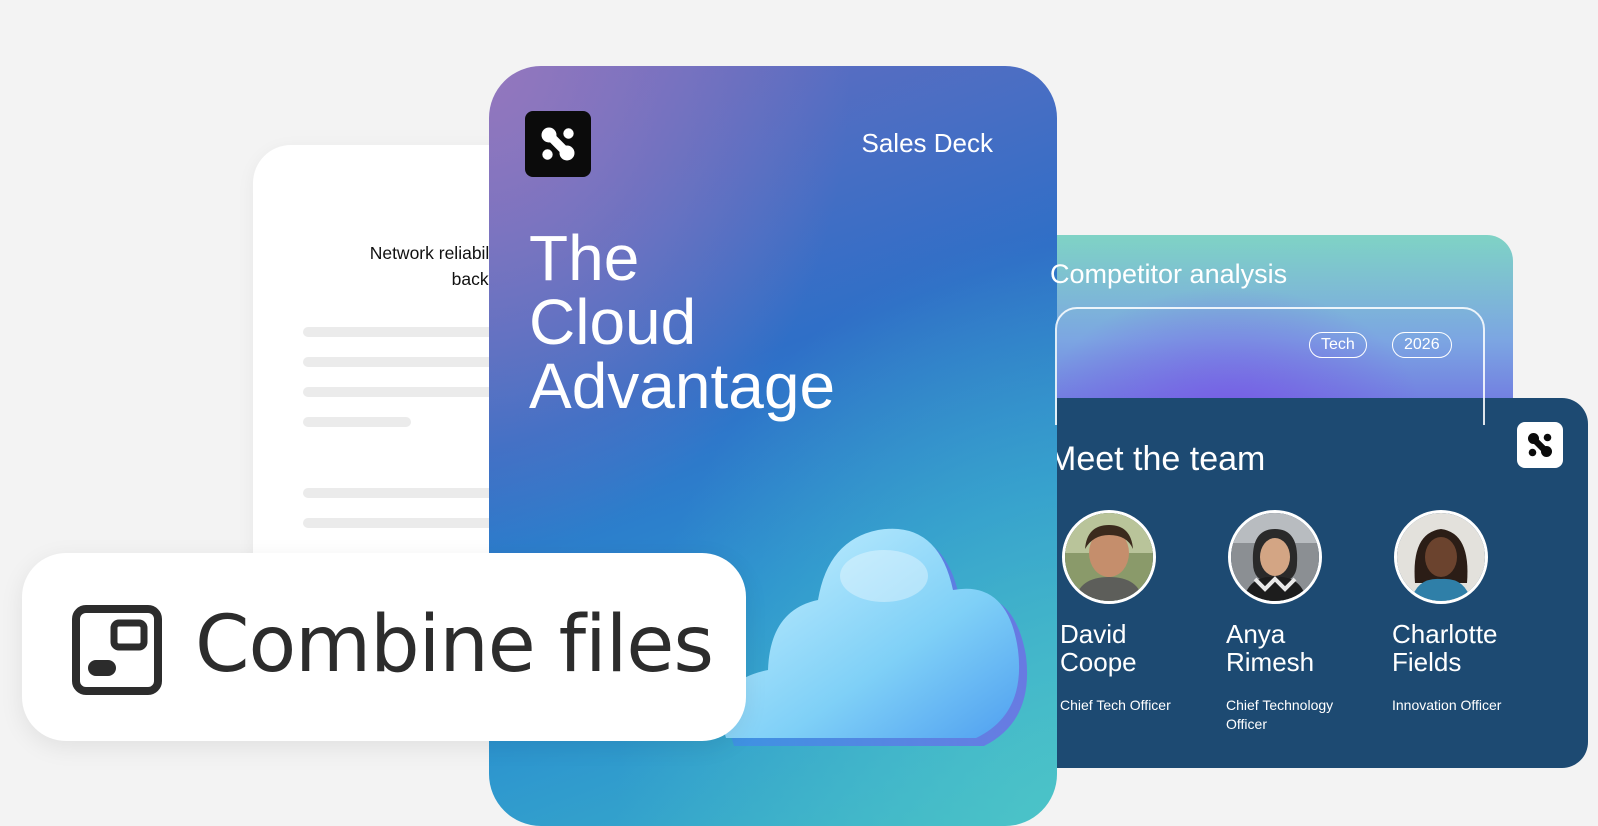  Describe the element at coordinates (1447, 705) in the screenshot. I see `member-role: Innovation Officer` at that location.